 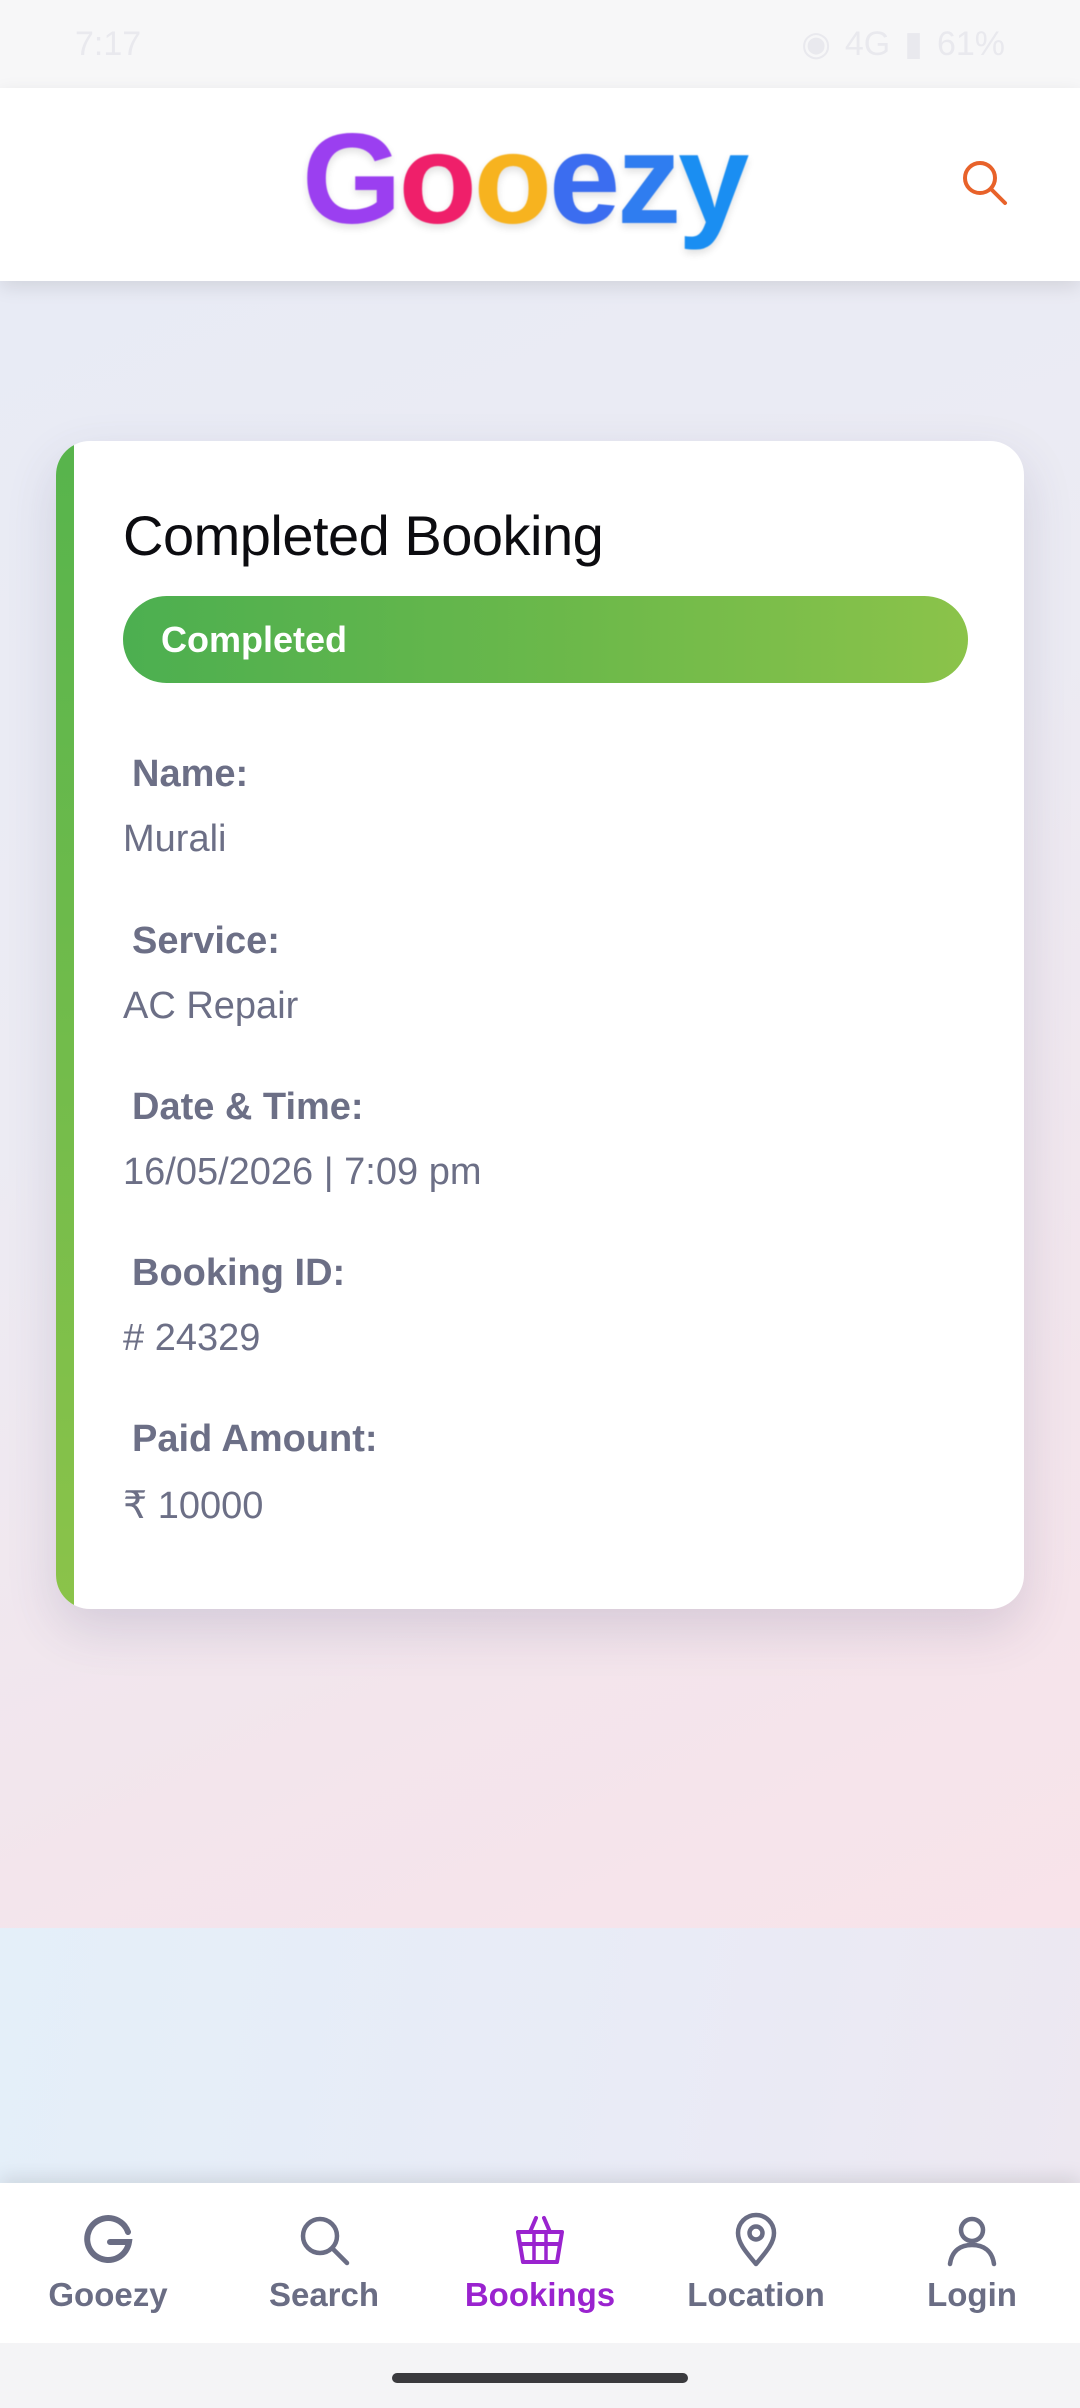 I want to click on status-badge-label: Completed, so click(x=254, y=639).